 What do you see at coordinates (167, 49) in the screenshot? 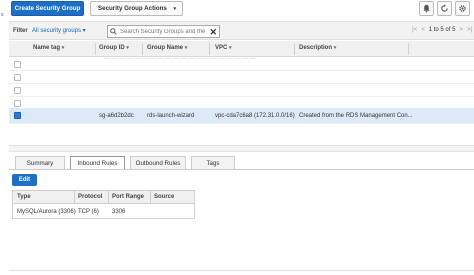
I see `column-header-group-name: Group Name ▾` at bounding box center [167, 49].